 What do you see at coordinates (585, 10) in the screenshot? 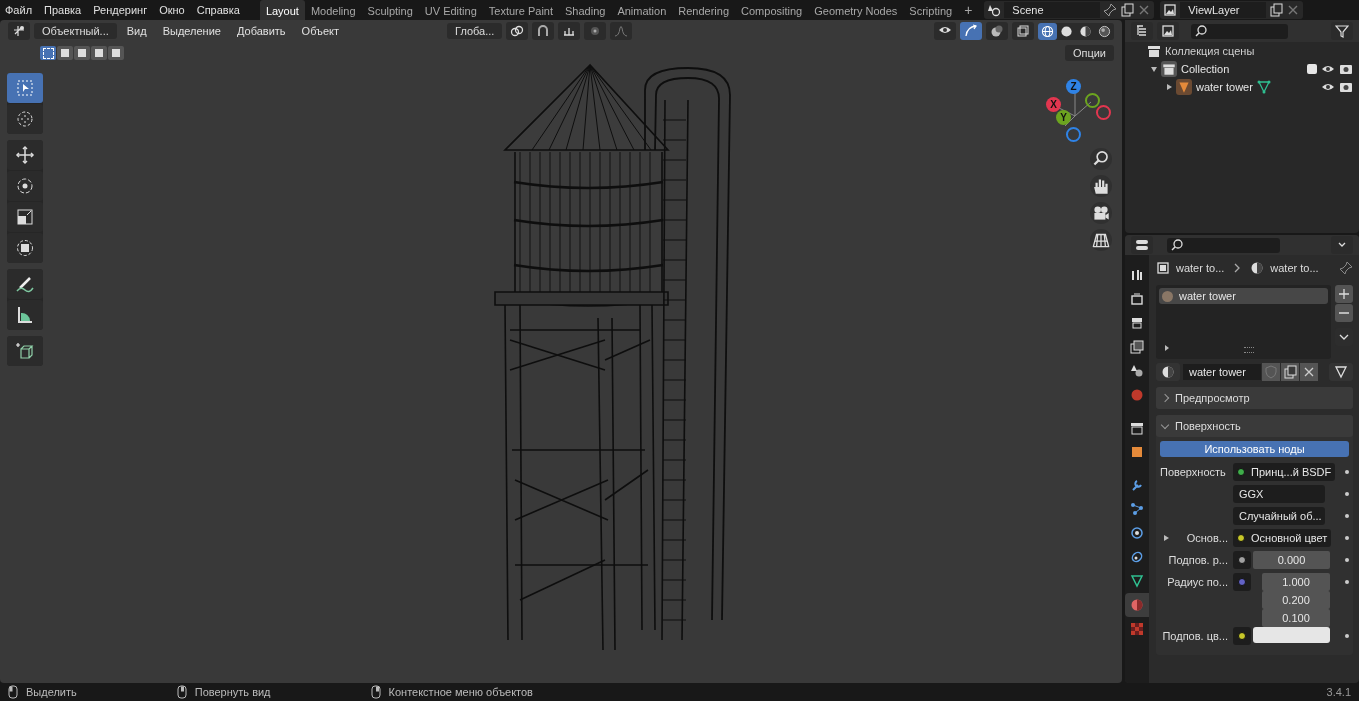
I see `workspace-tab: Shading` at bounding box center [585, 10].